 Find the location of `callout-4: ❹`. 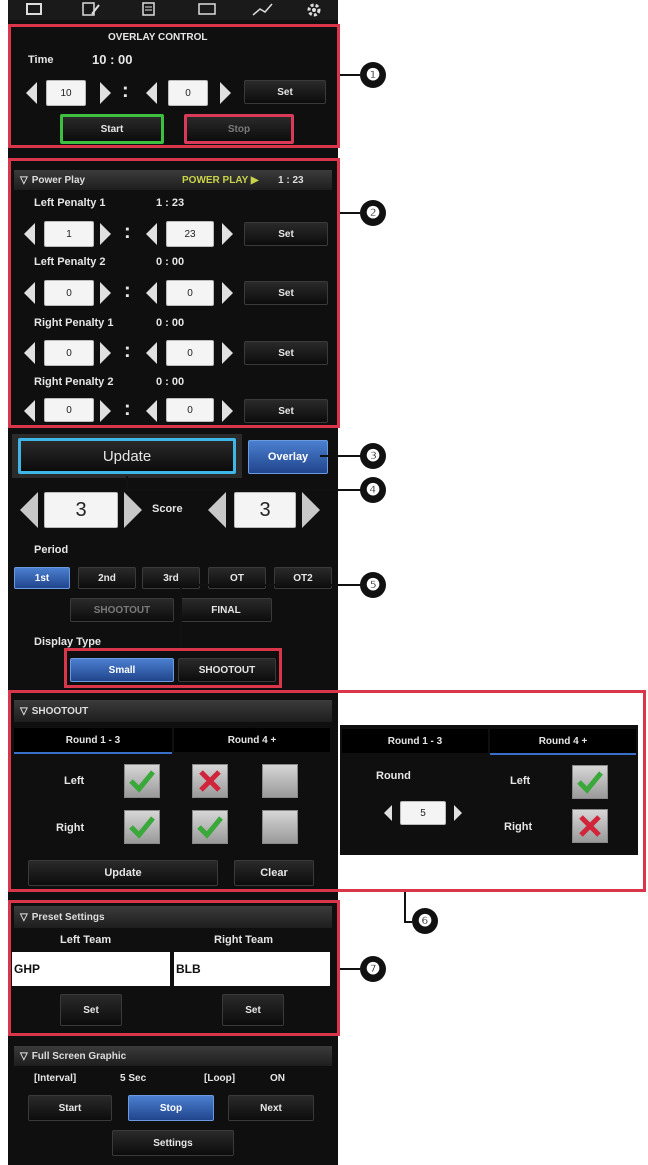

callout-4: ❹ is located at coordinates (373, 490).